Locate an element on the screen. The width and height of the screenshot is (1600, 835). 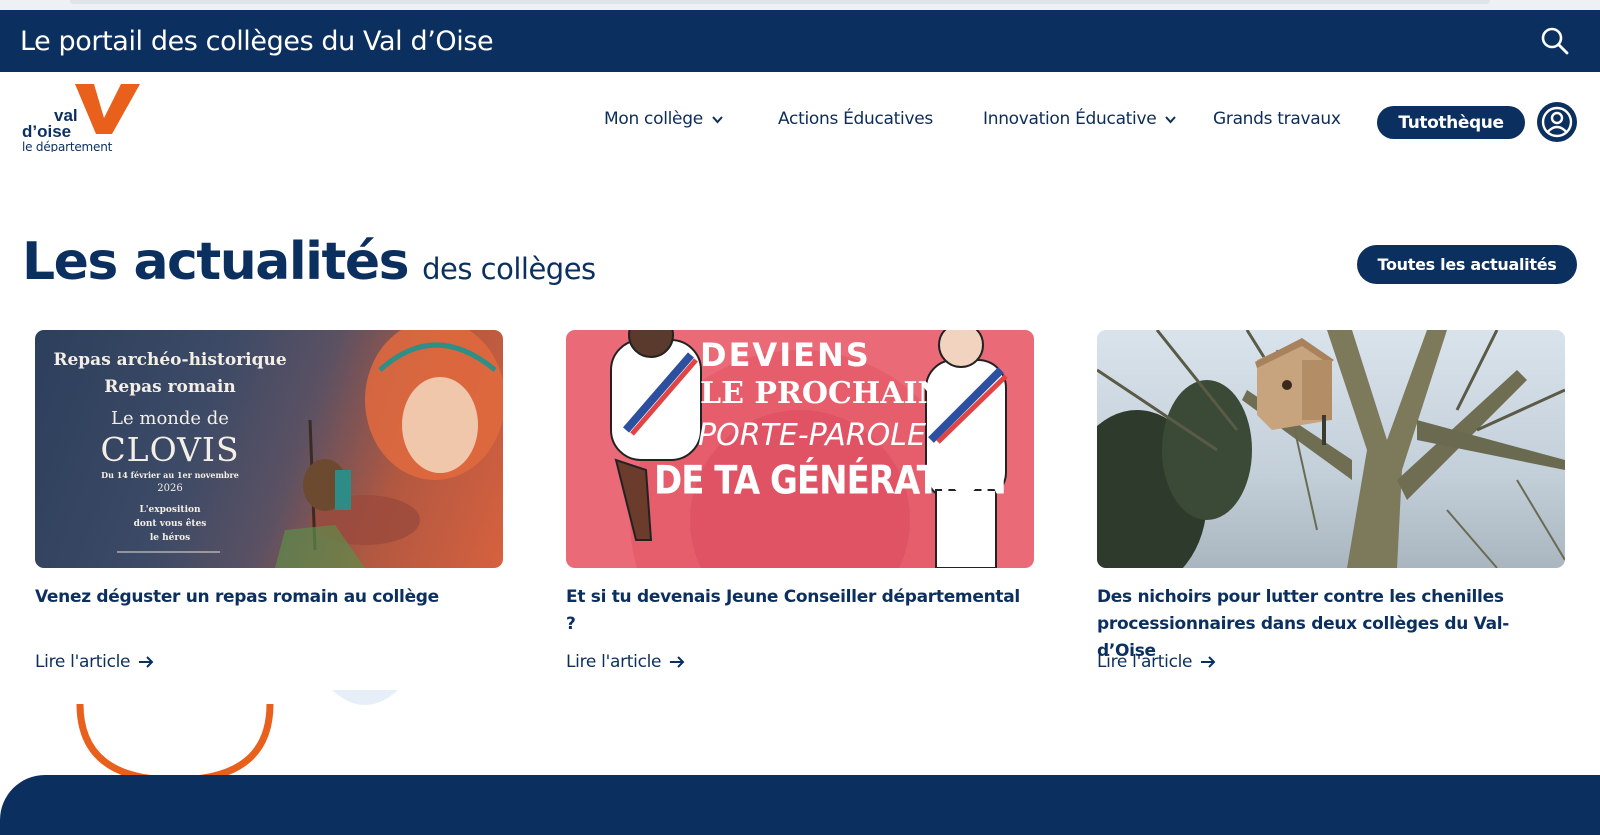
card2-image-line3: PORTE-PAROLE is located at coordinates (812, 435).